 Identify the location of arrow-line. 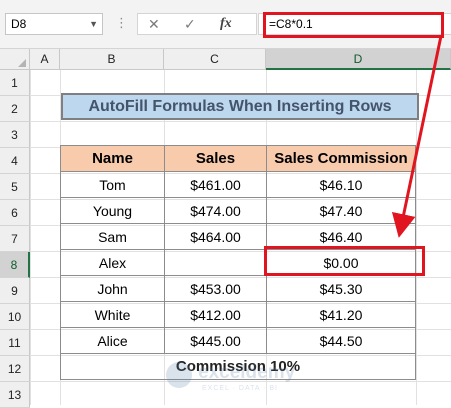
(417, 136).